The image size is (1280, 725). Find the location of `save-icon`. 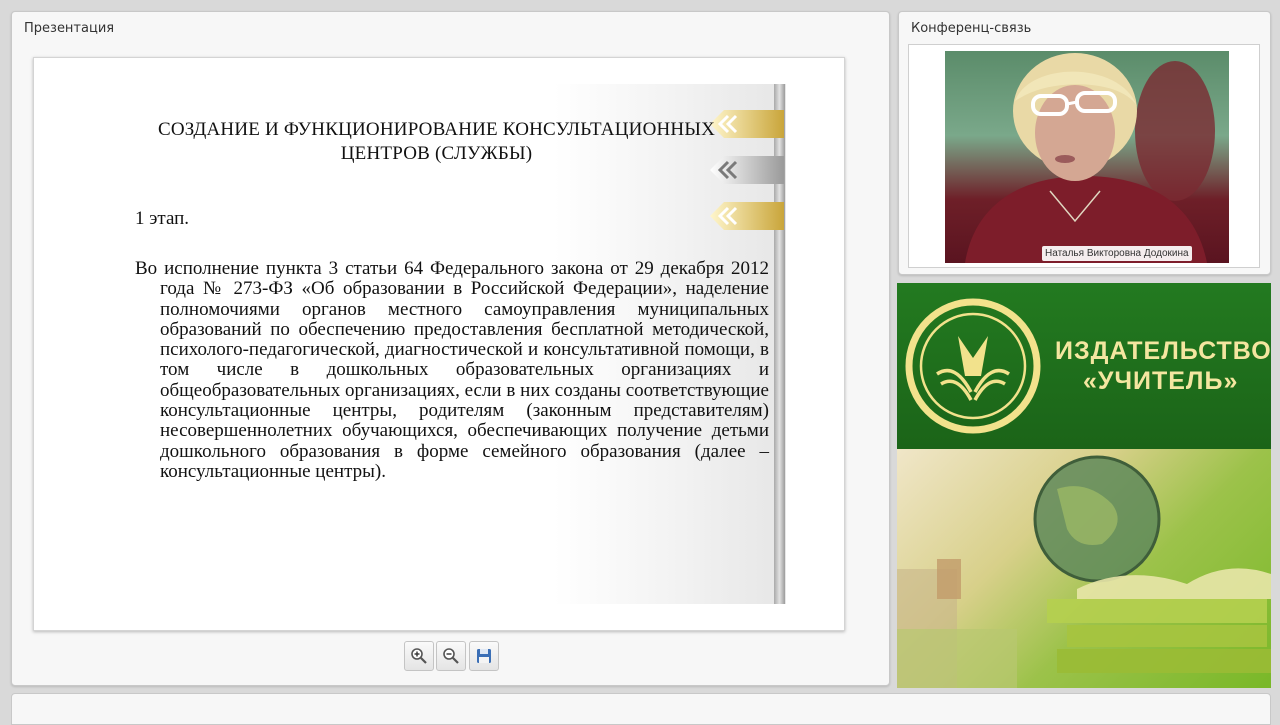

save-icon is located at coordinates (484, 656).